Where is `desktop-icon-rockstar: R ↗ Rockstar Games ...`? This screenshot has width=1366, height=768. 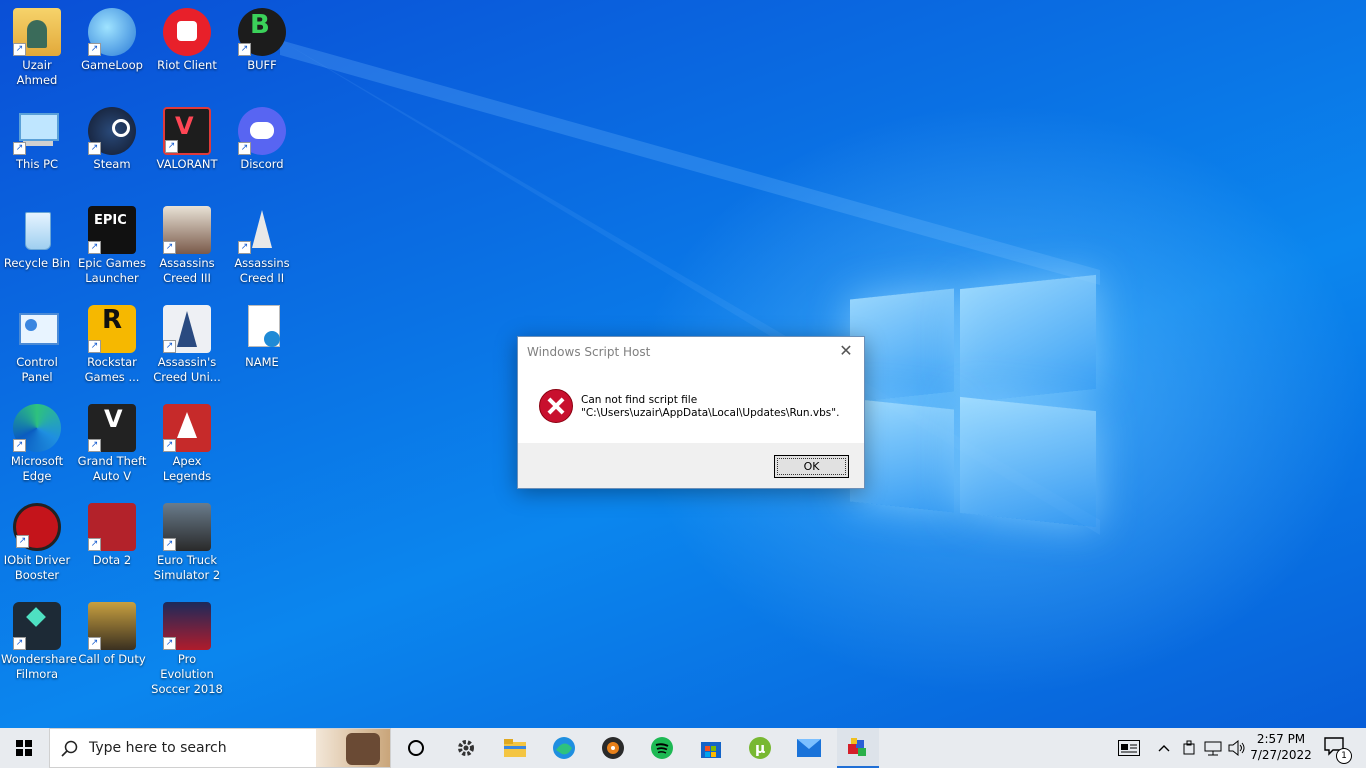 desktop-icon-rockstar: R ↗ Rockstar Games ... is located at coordinates (112, 345).